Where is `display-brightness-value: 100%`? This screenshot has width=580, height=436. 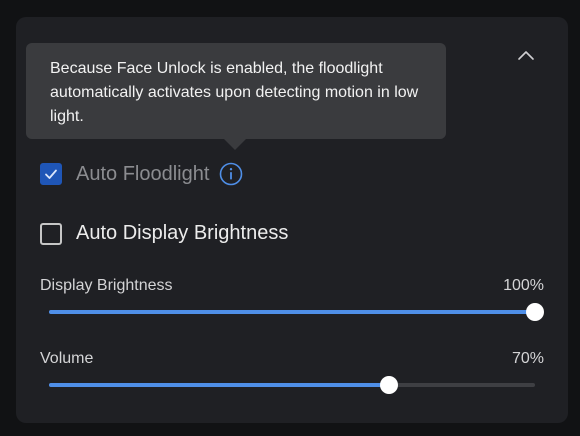
display-brightness-value: 100% is located at coordinates (523, 285).